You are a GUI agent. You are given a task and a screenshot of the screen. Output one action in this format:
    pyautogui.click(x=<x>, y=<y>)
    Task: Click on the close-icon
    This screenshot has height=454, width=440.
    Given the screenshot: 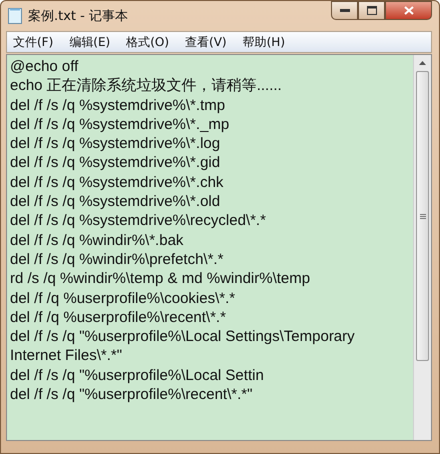 What is the action you would take?
    pyautogui.click(x=409, y=10)
    